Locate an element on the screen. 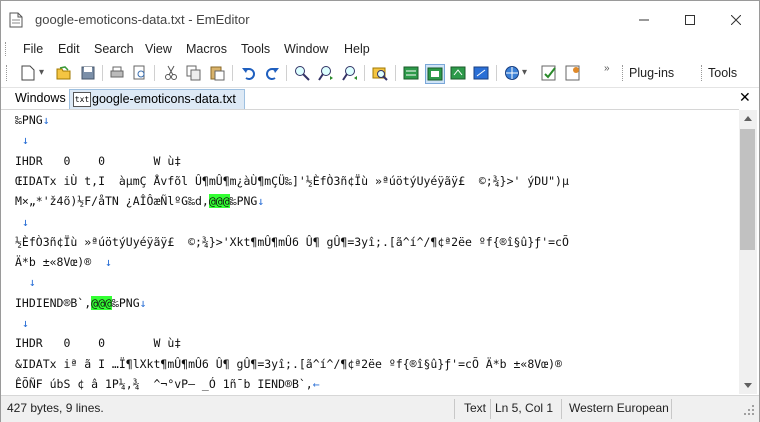 The image size is (760, 422). encoding-icon is located at coordinates (512, 73).